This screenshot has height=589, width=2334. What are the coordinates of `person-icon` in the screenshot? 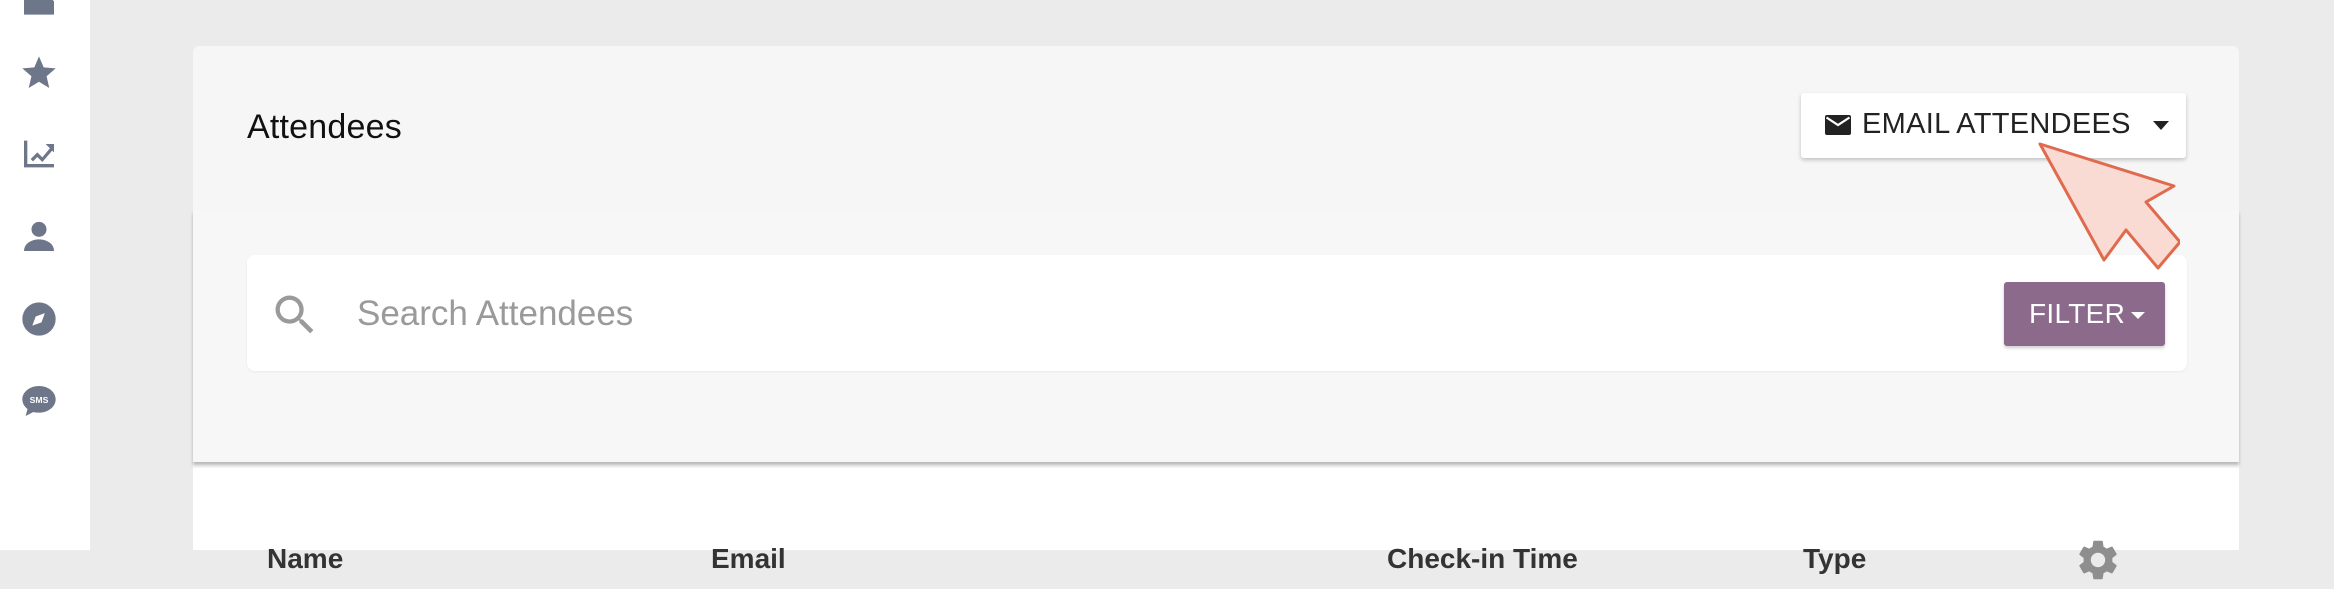 It's located at (39, 236).